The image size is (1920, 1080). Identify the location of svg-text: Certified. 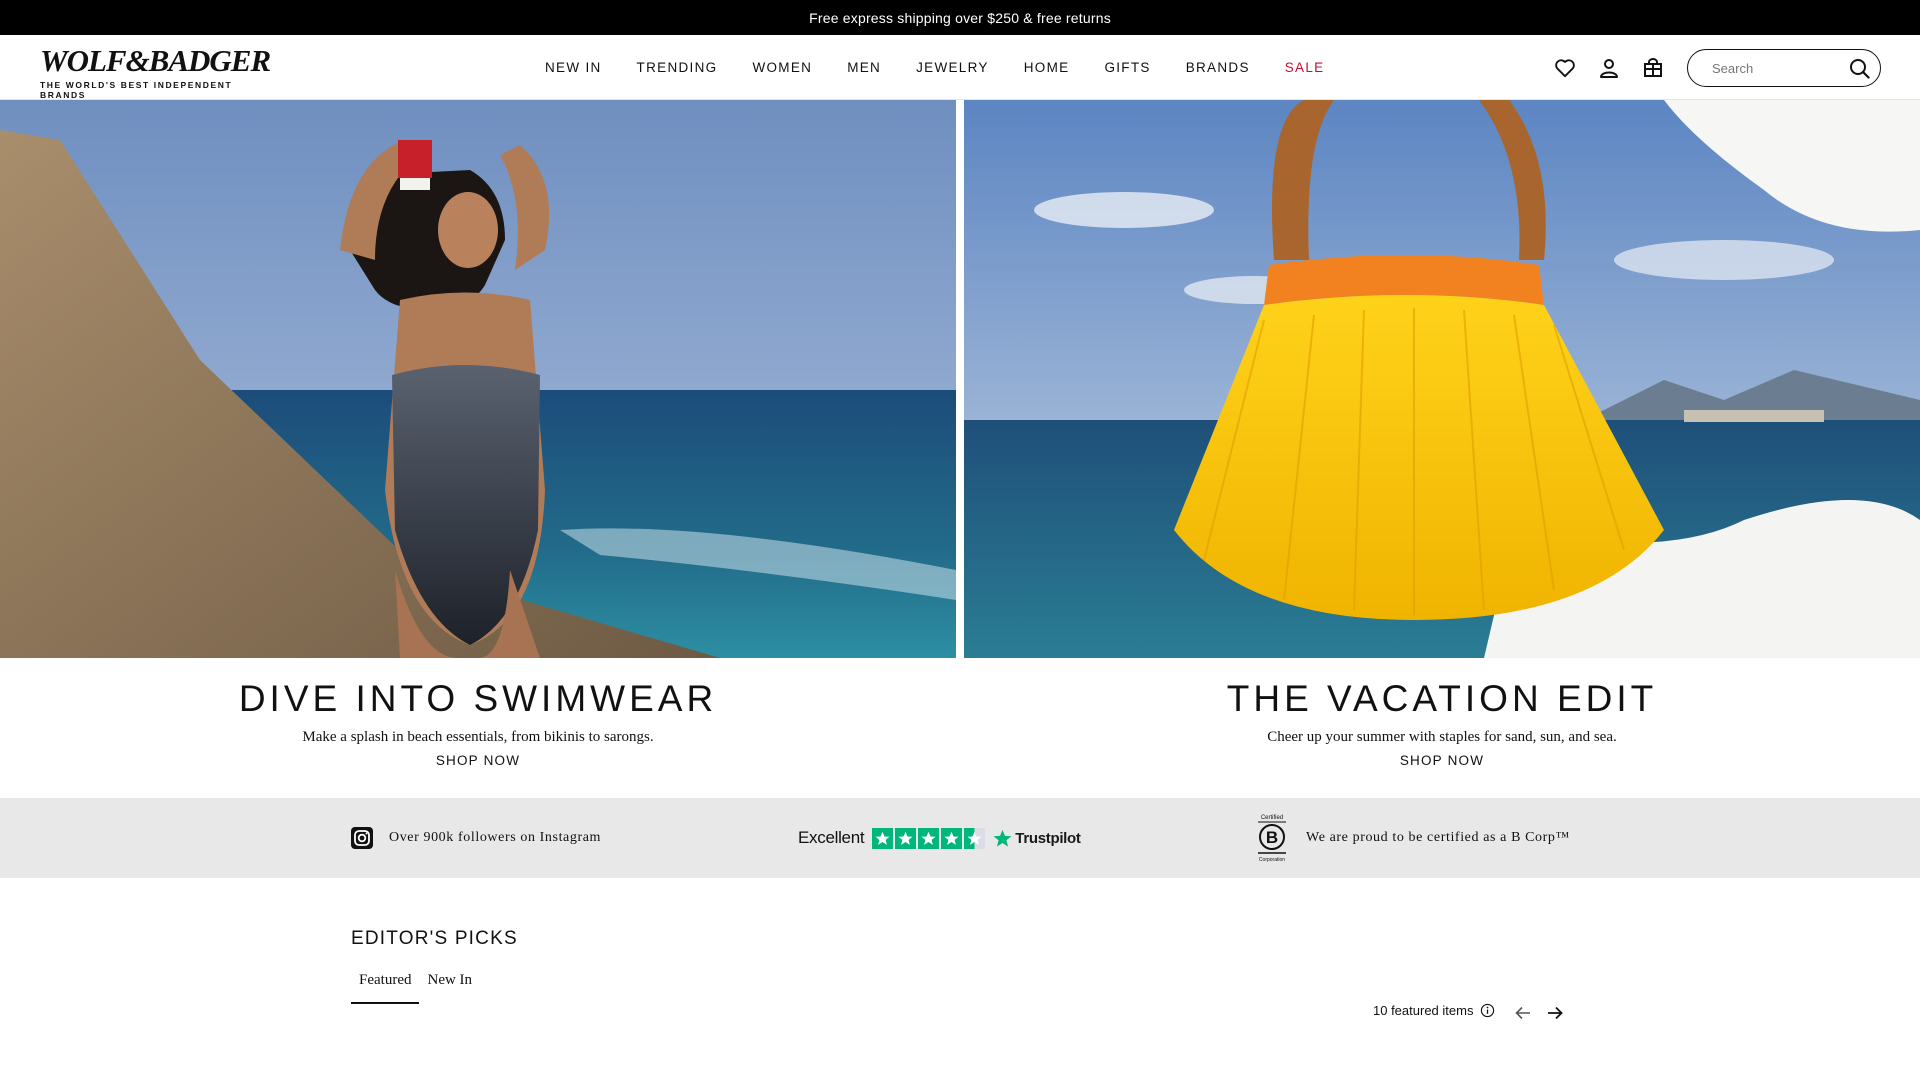
(1272, 818).